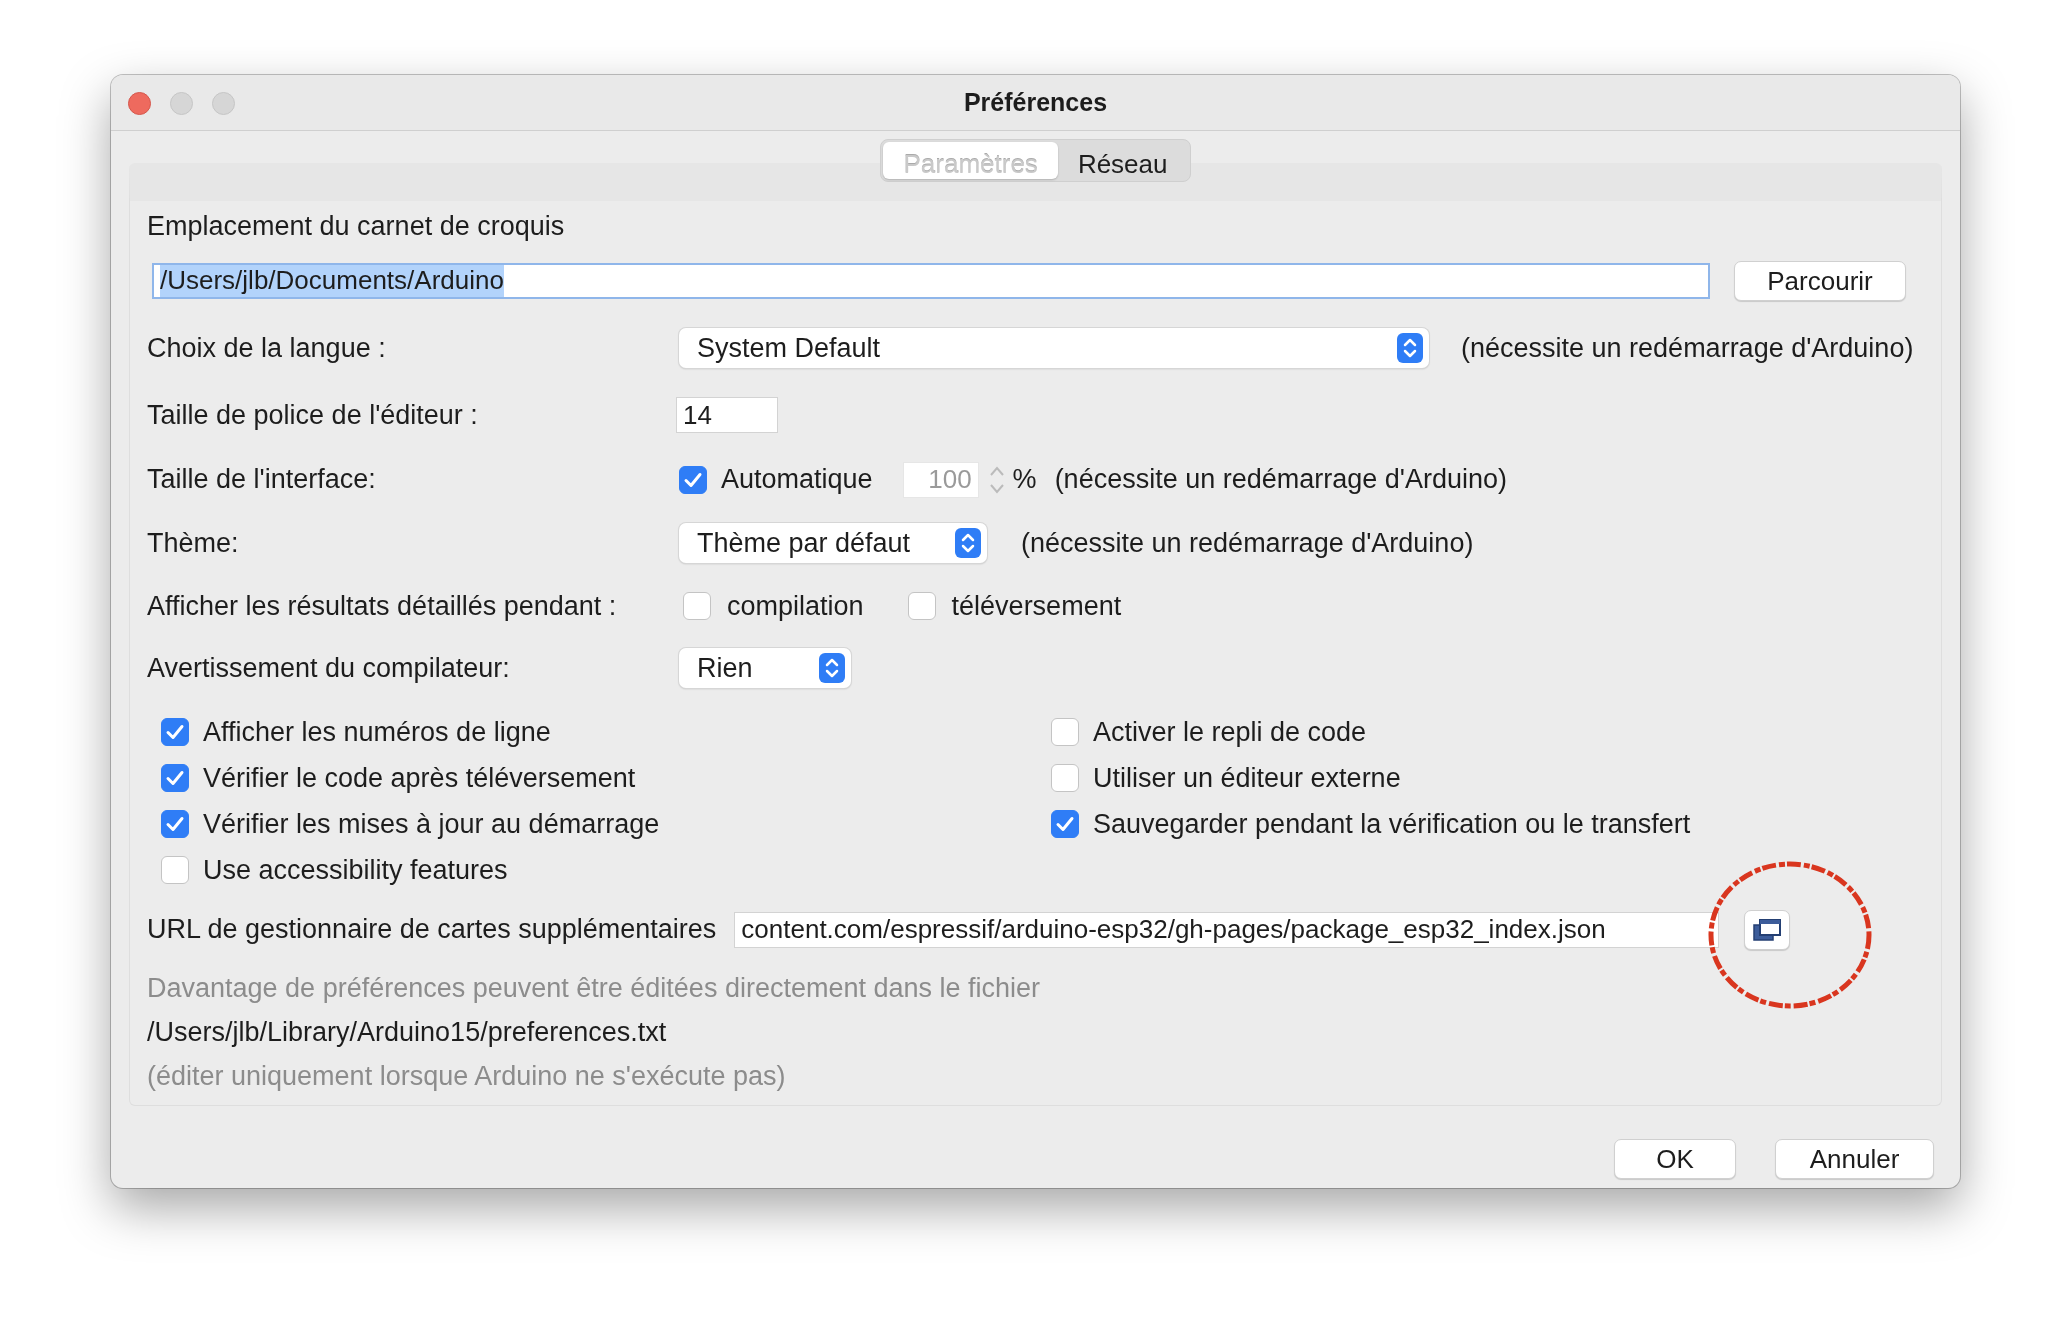 This screenshot has height=1336, width=2072. I want to click on edit-list-button, so click(1767, 929).